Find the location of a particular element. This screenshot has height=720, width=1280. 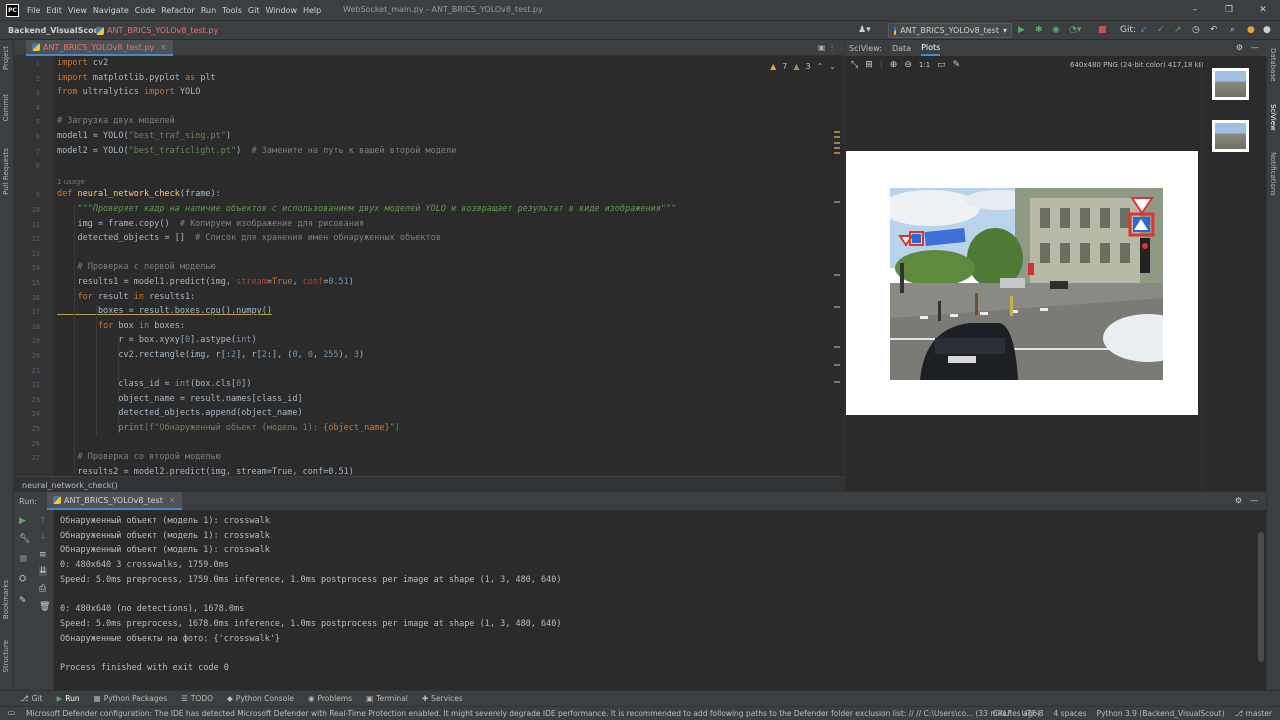

tool-tab-services: ✚ Services is located at coordinates (442, 698).